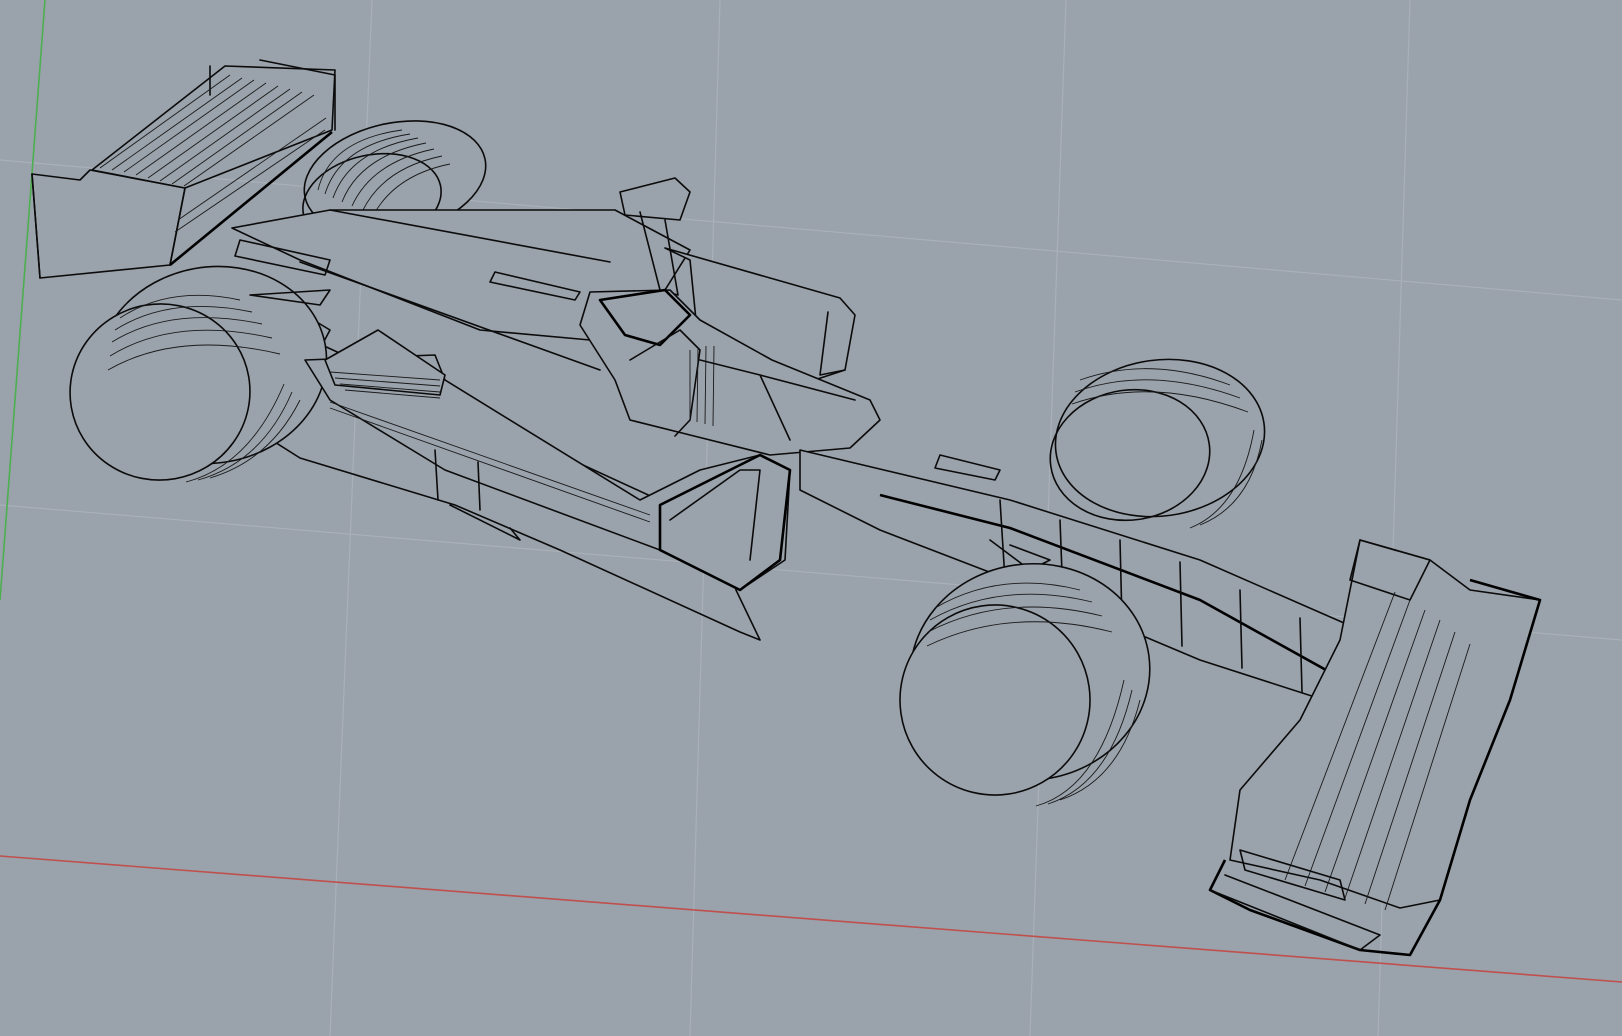 The height and width of the screenshot is (1036, 1622). I want to click on y-axis-line, so click(23, 300).